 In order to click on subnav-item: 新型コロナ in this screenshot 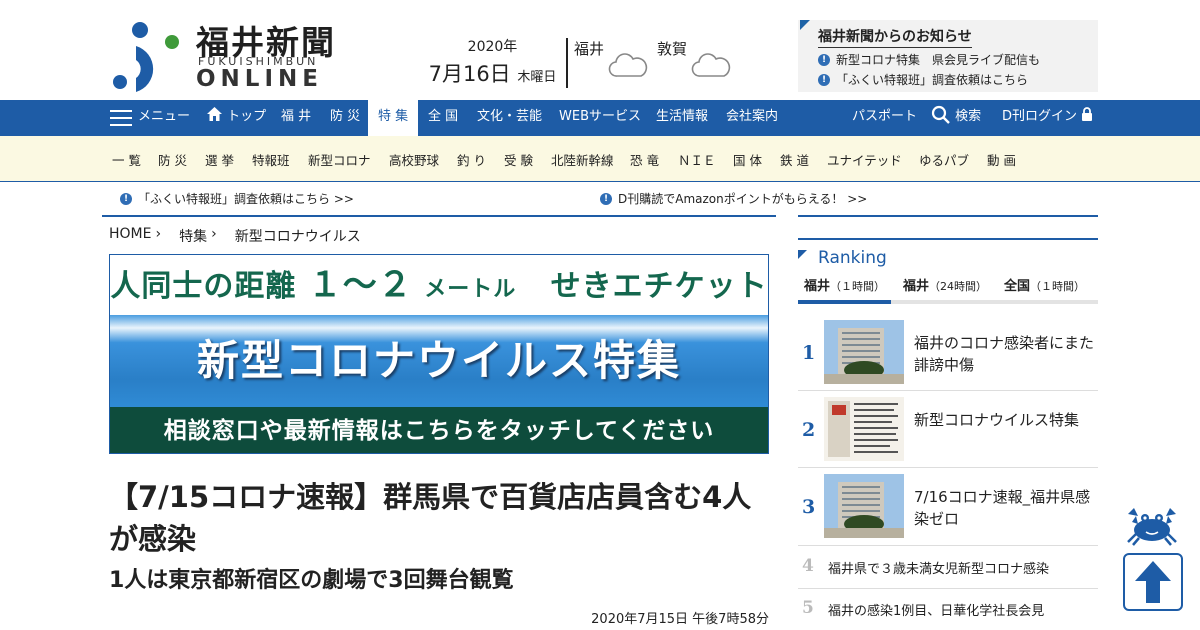, I will do `click(339, 159)`.